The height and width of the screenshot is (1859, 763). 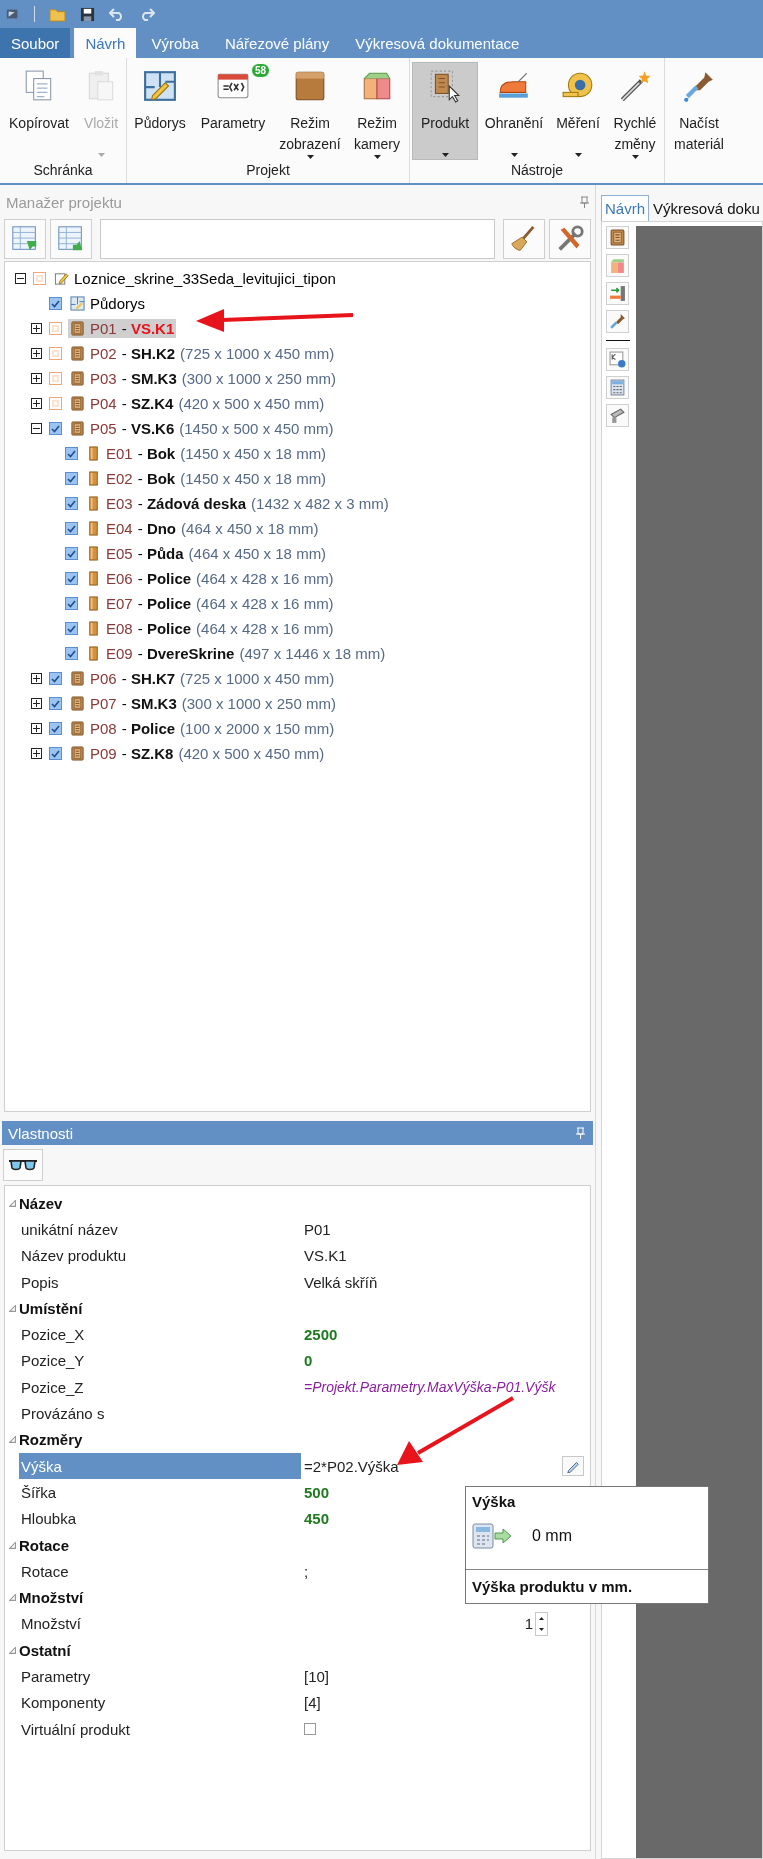 I want to click on ribbon-button: Půdorys, so click(x=160, y=111).